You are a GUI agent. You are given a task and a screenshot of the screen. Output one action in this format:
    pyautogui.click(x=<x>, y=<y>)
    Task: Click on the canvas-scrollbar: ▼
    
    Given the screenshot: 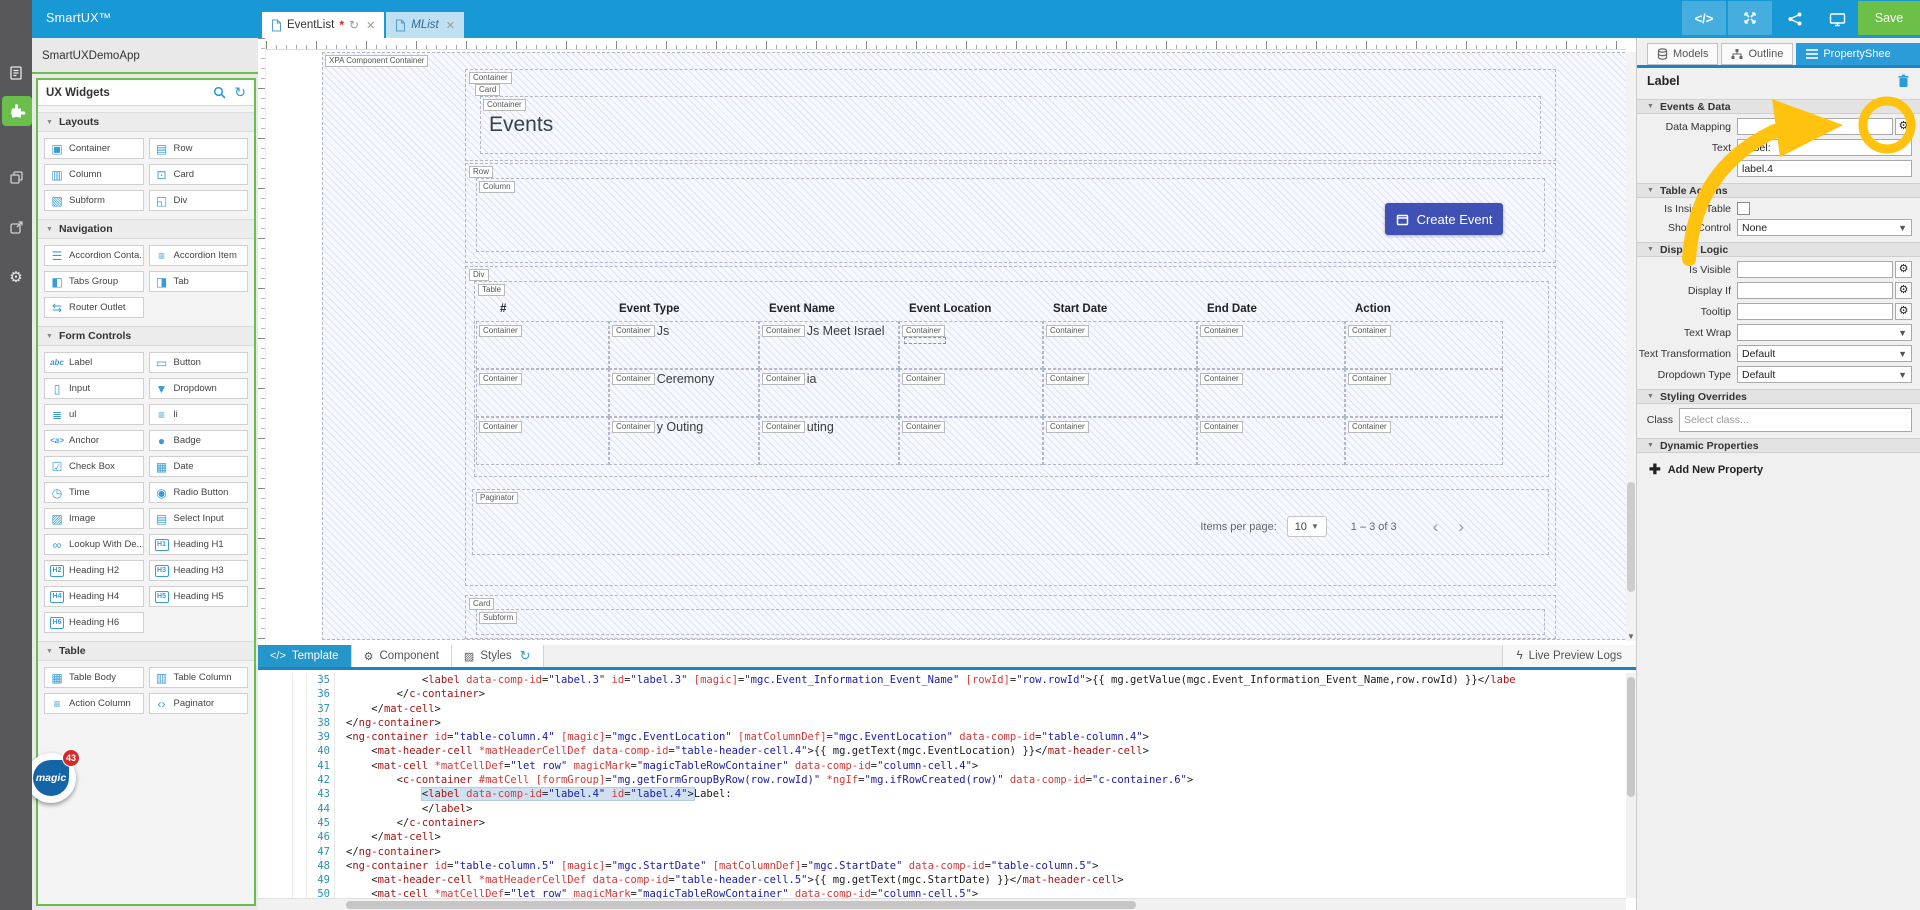 What is the action you would take?
    pyautogui.click(x=1631, y=346)
    